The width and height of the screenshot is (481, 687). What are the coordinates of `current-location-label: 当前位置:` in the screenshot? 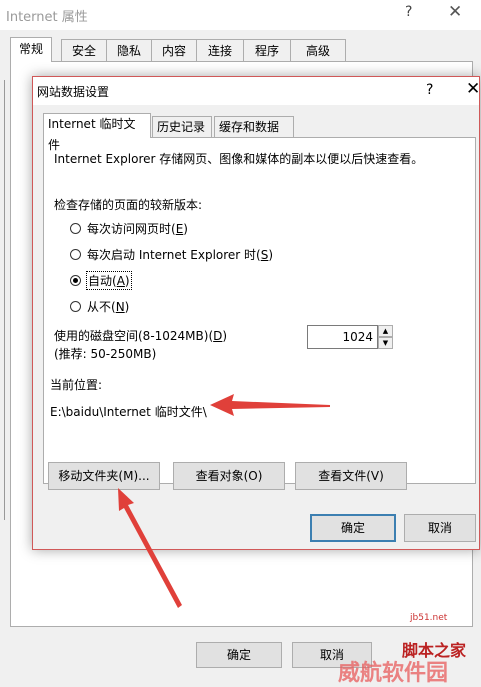 It's located at (76, 385).